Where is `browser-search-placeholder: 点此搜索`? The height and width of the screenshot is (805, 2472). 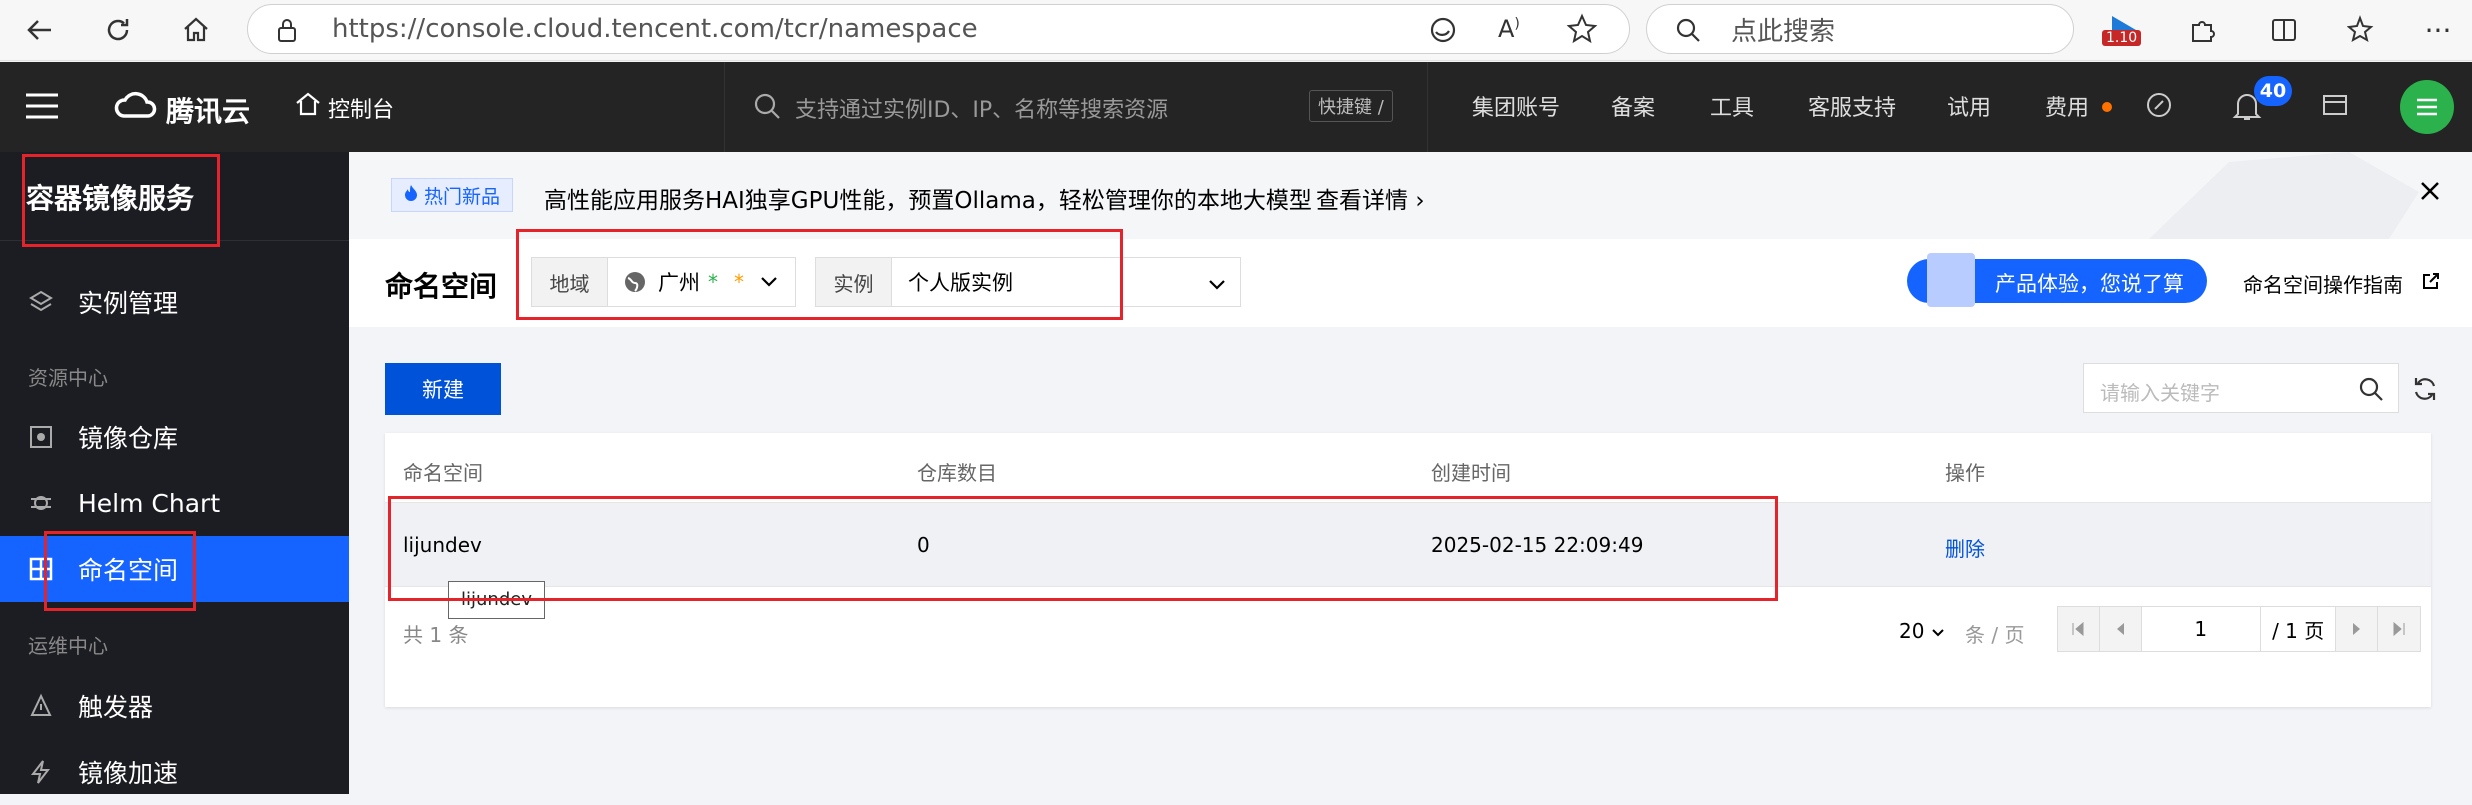 browser-search-placeholder: 点此搜索 is located at coordinates (1783, 31).